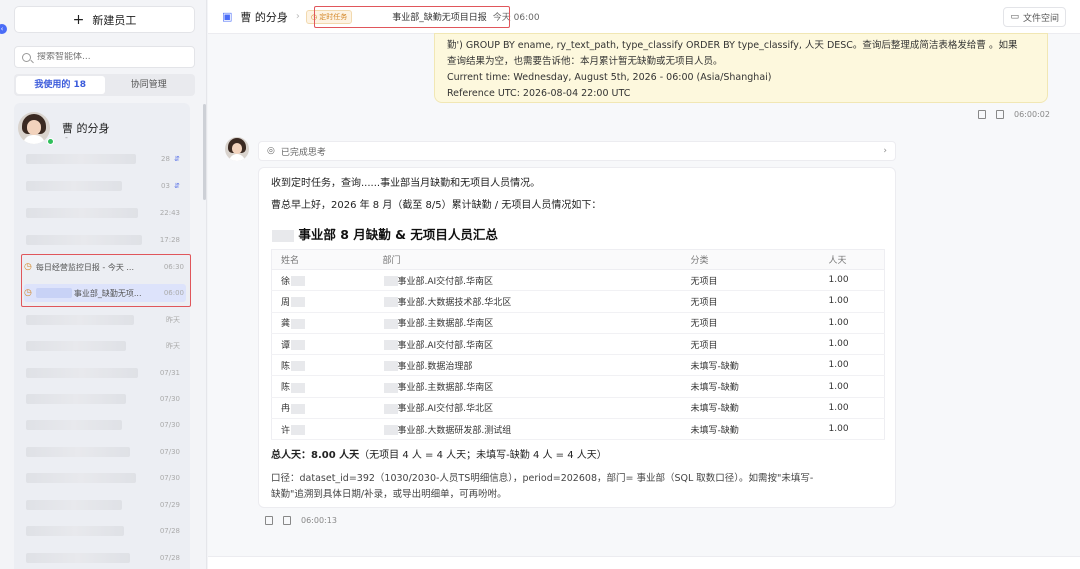 The width and height of the screenshot is (1080, 569). I want to click on tab-collab-manage: 协同管理, so click(149, 85).